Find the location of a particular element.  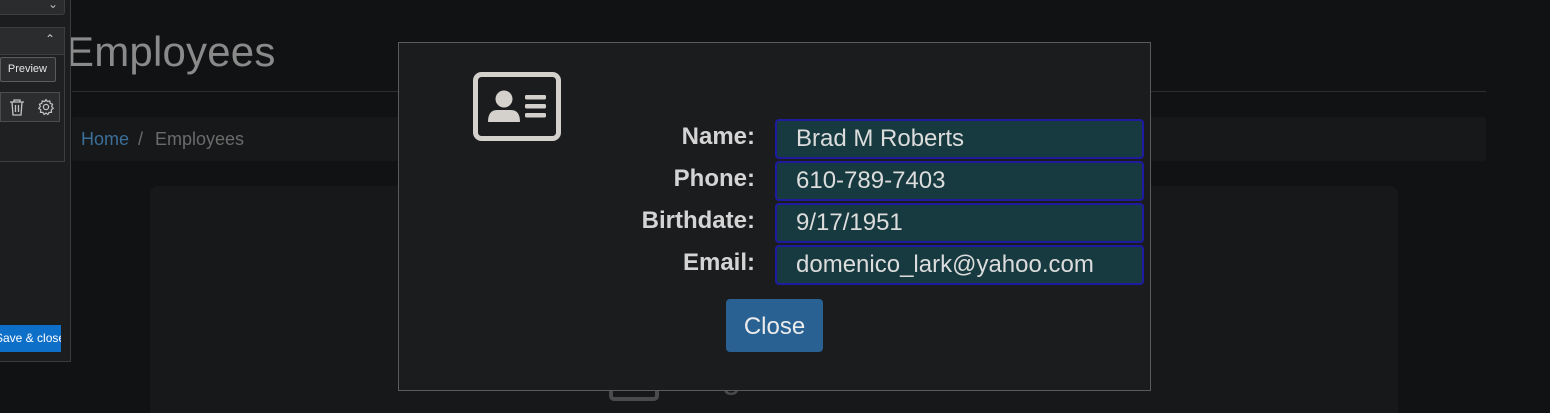

chevron-down-icon: ⌄ is located at coordinates (52, 5).